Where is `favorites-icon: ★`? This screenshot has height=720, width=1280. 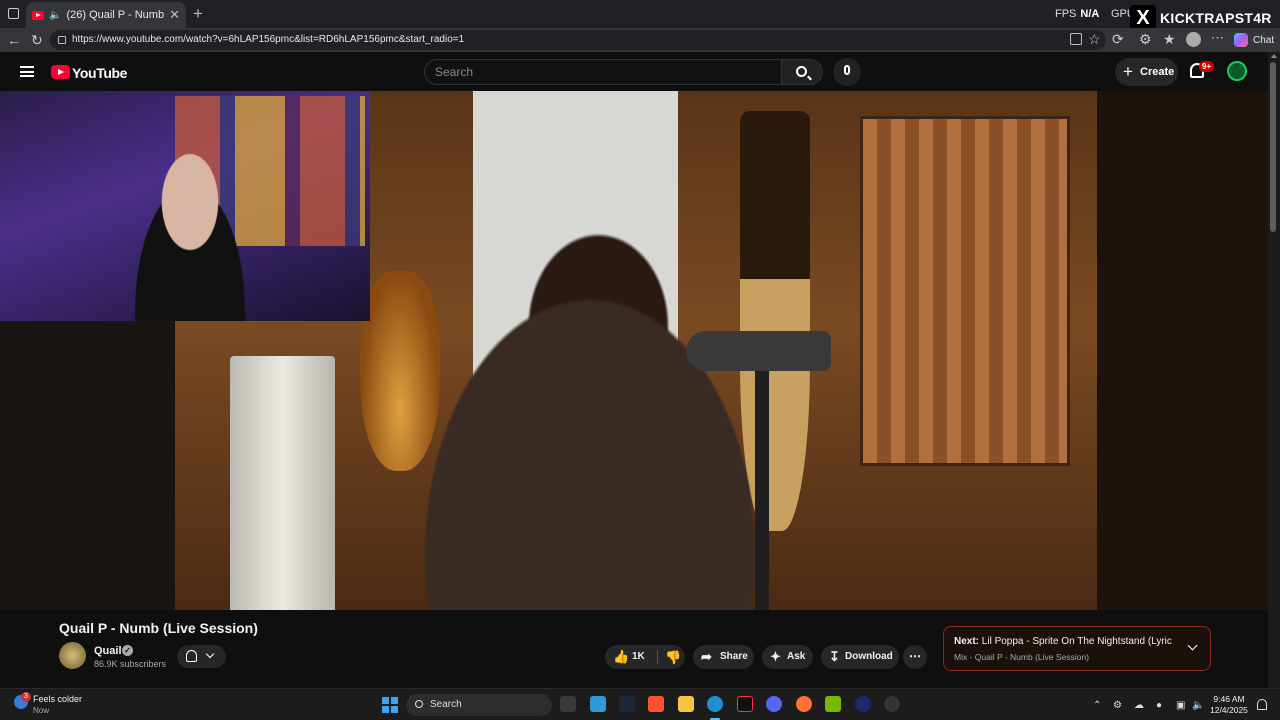 favorites-icon: ★ is located at coordinates (1169, 39).